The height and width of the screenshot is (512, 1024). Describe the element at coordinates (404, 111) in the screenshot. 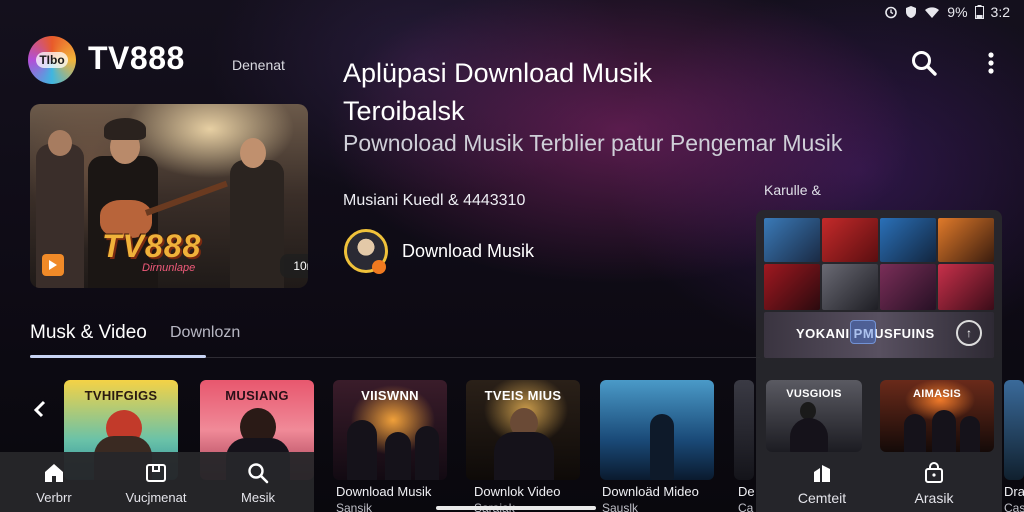

I see `title-line-2: Teroibalsk` at that location.